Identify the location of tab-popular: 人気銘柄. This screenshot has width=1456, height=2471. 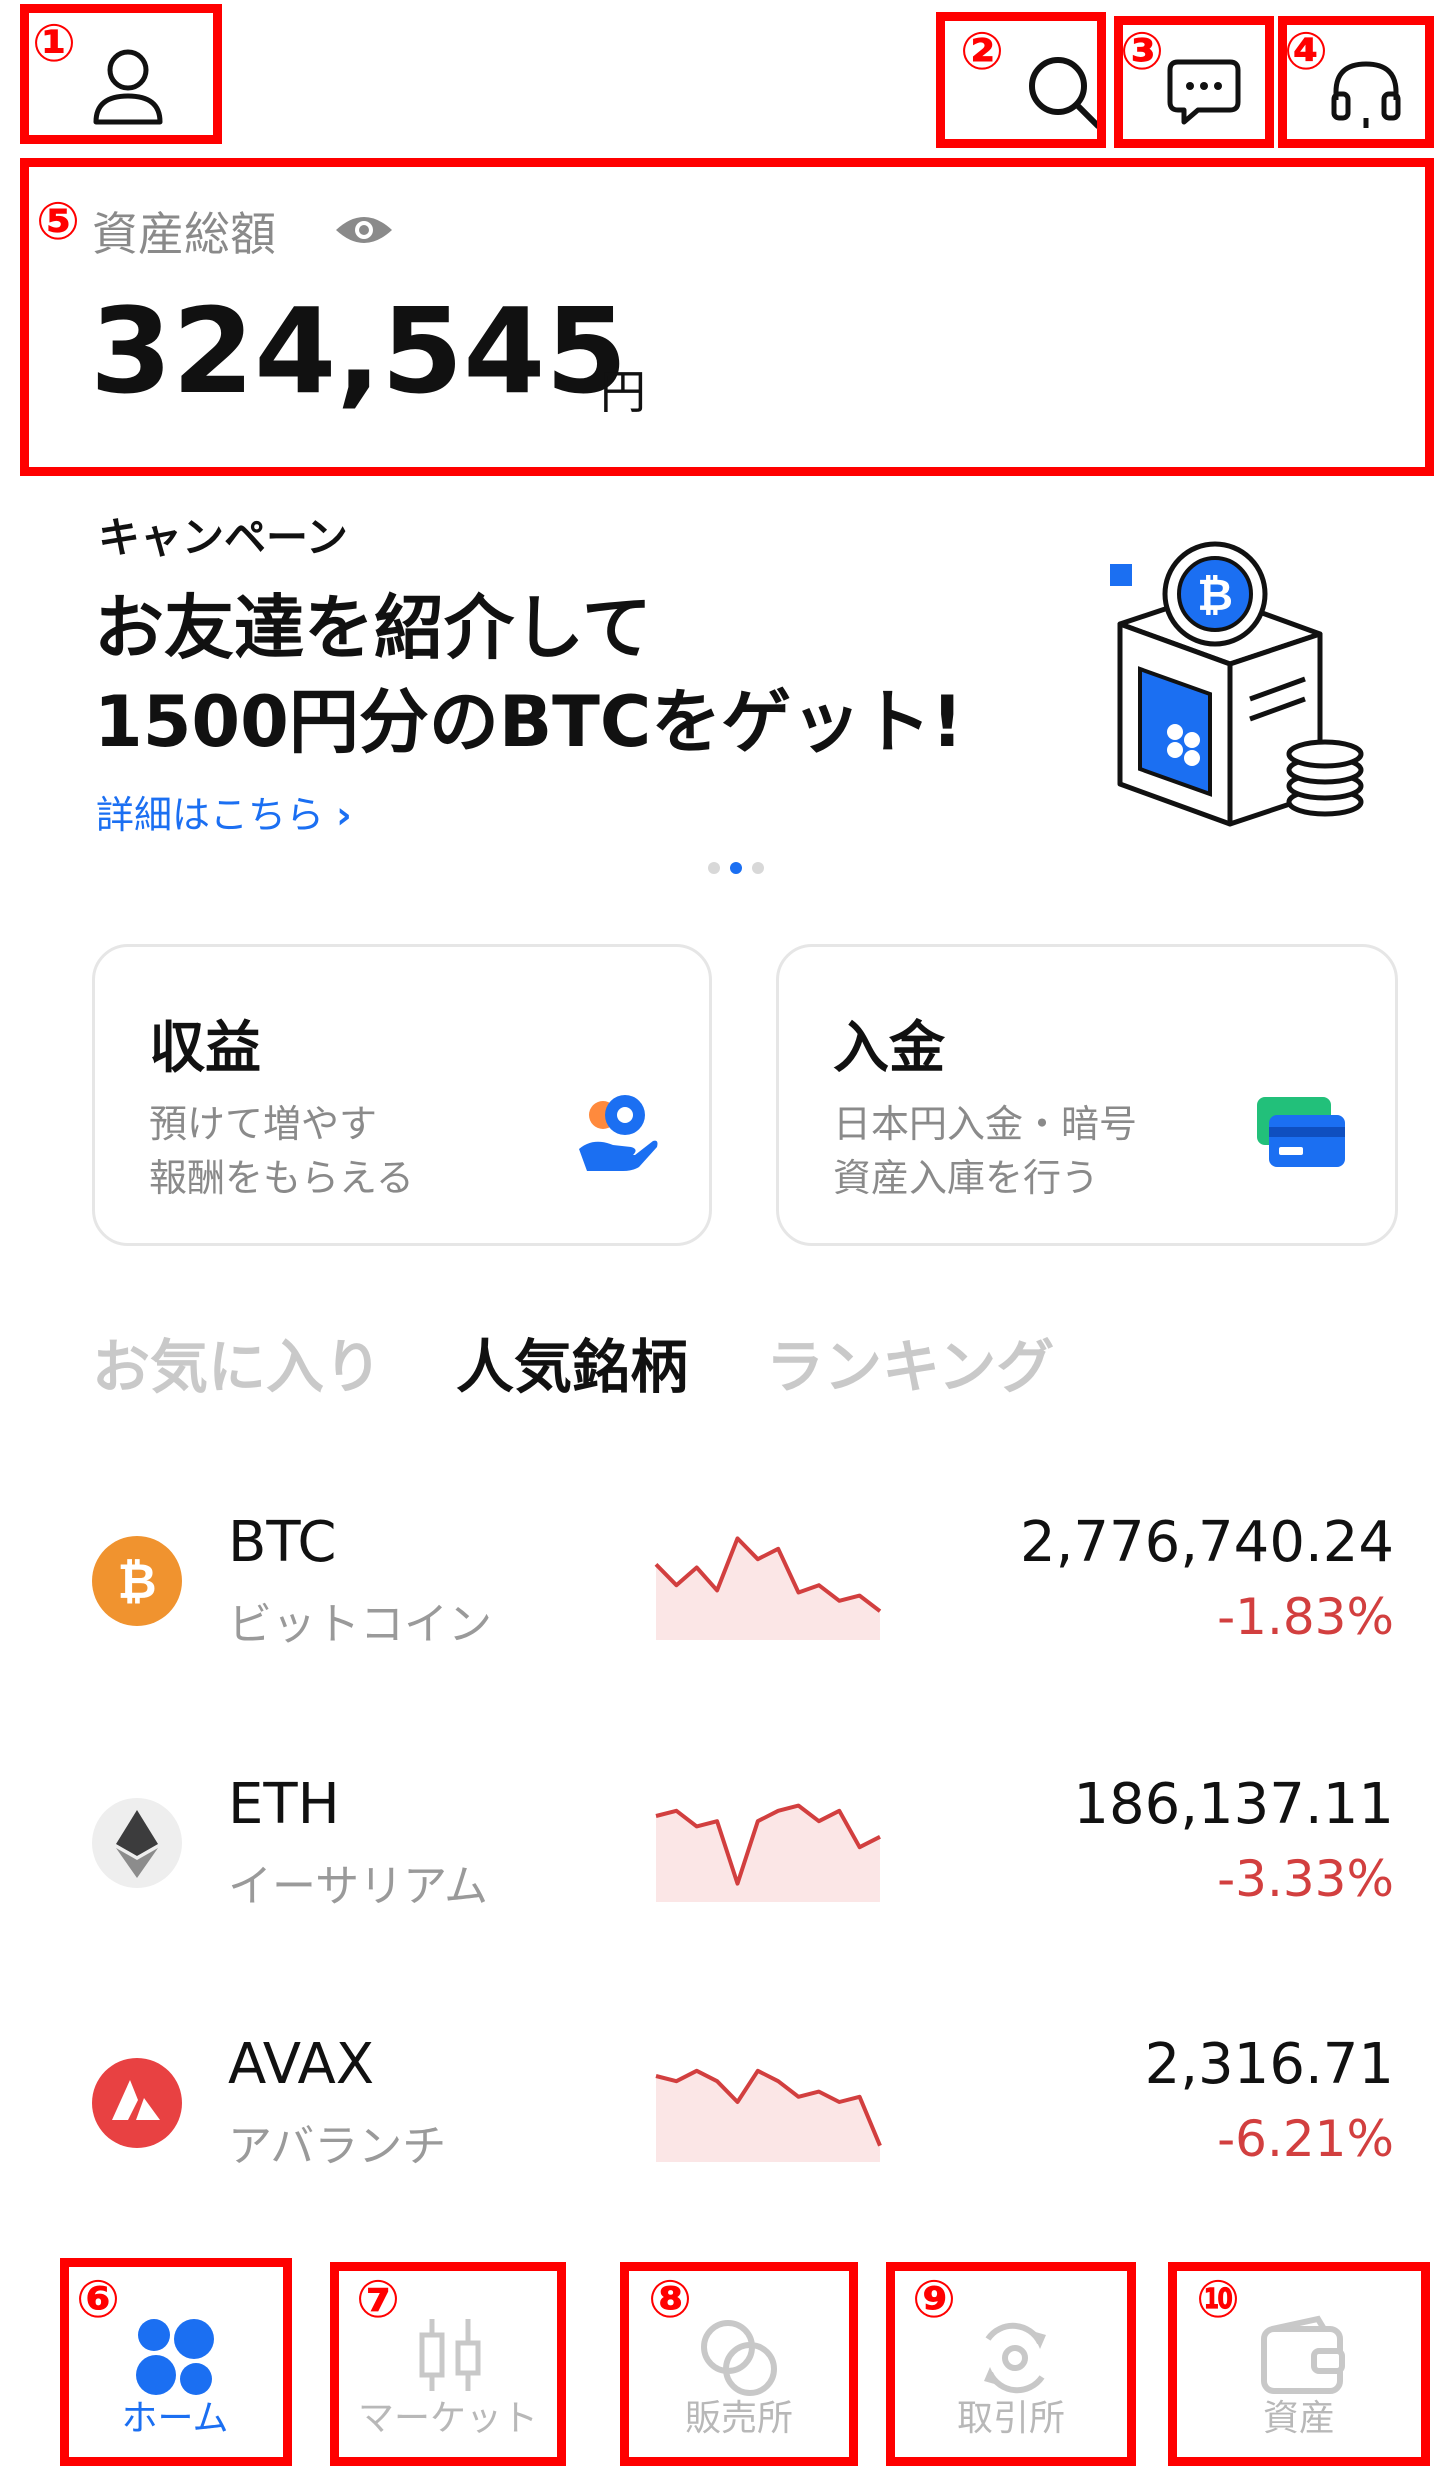
(572, 1362).